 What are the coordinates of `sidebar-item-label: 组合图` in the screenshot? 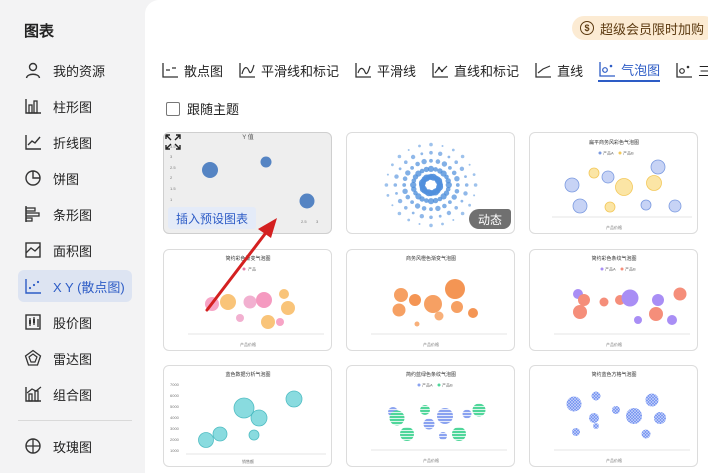 It's located at (73, 395).